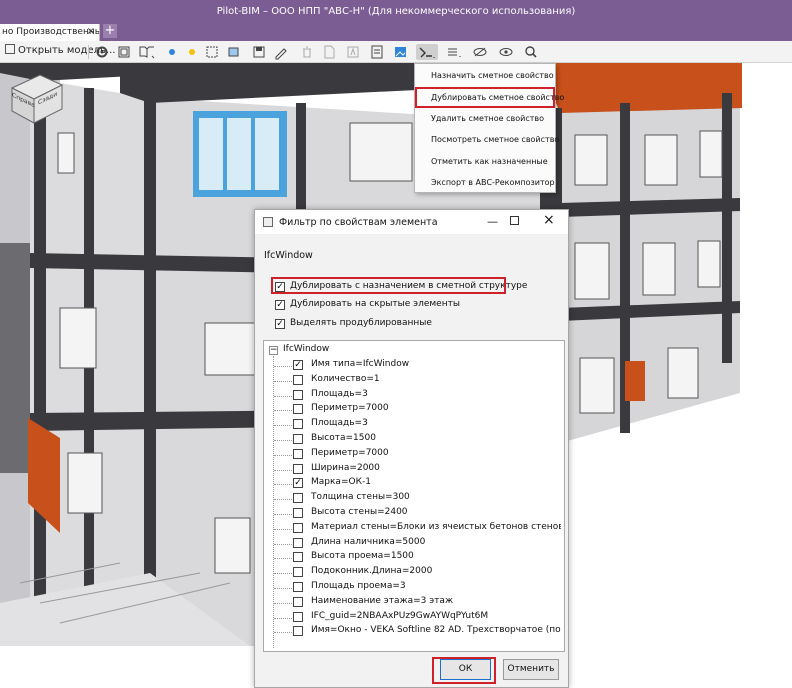 The image size is (792, 688). What do you see at coordinates (414, 618) in the screenshot?
I see `property-row: IFC_guid=2NBAAxPUz9GwAYWqPYut6M` at bounding box center [414, 618].